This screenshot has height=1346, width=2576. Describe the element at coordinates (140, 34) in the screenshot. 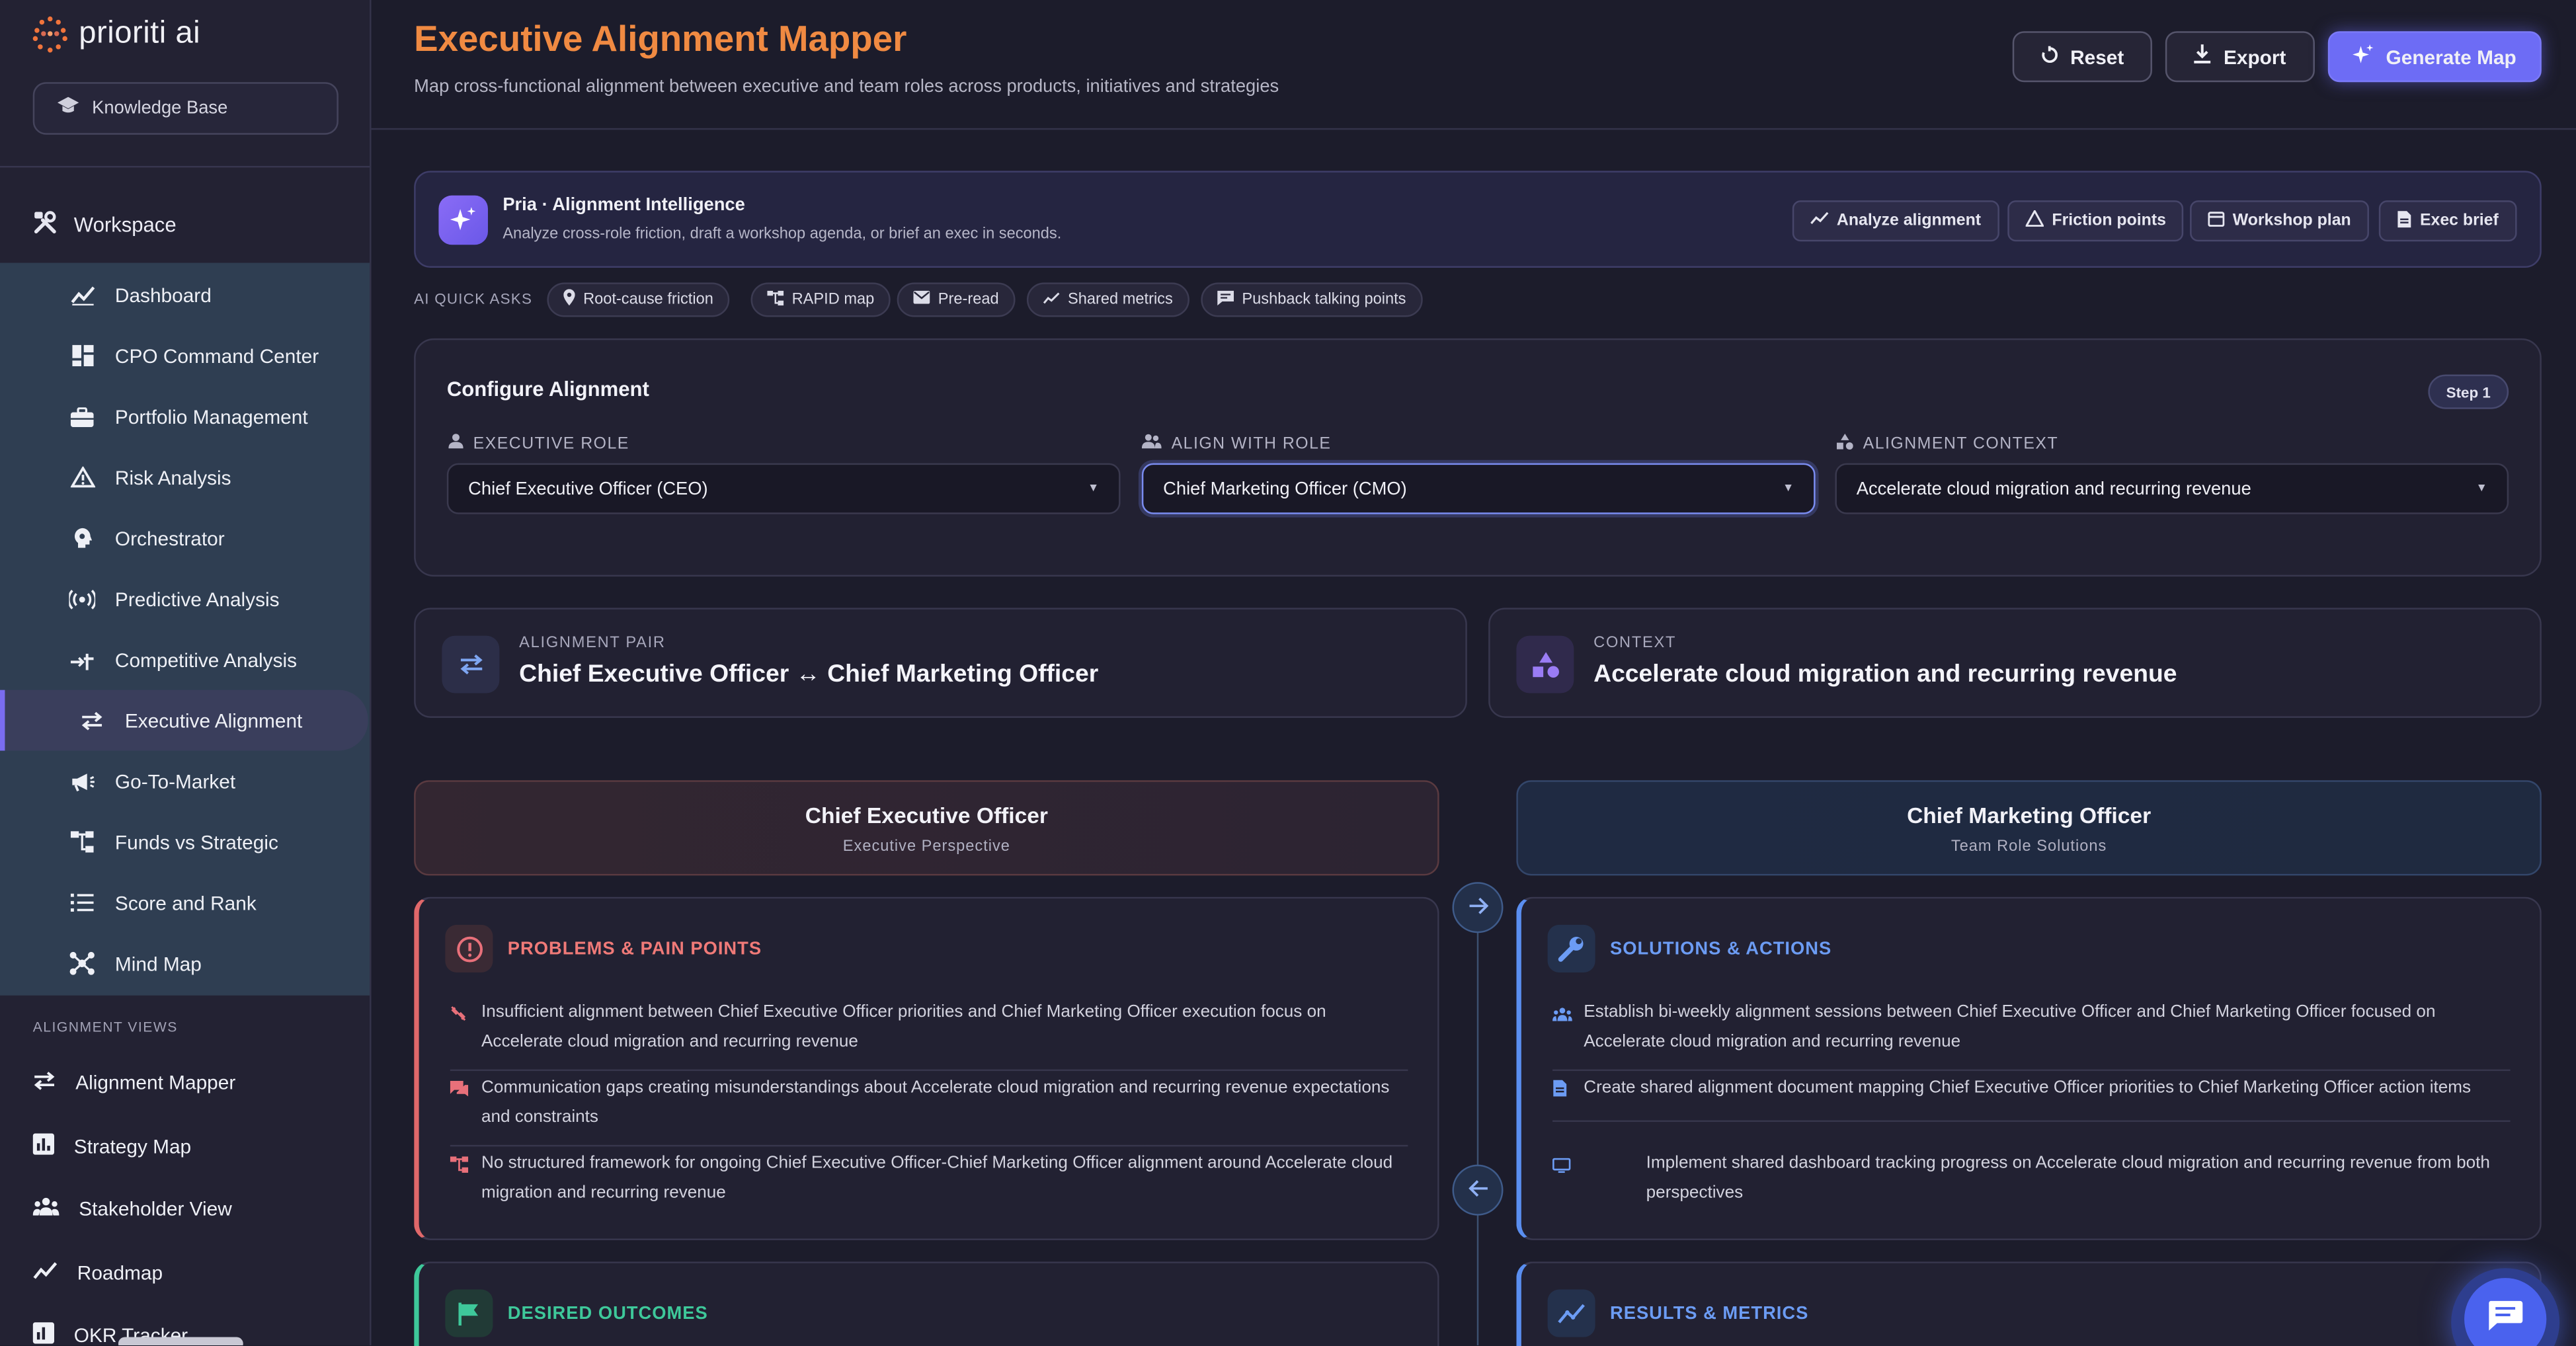

I see `brand-name: prioriti ai` at that location.